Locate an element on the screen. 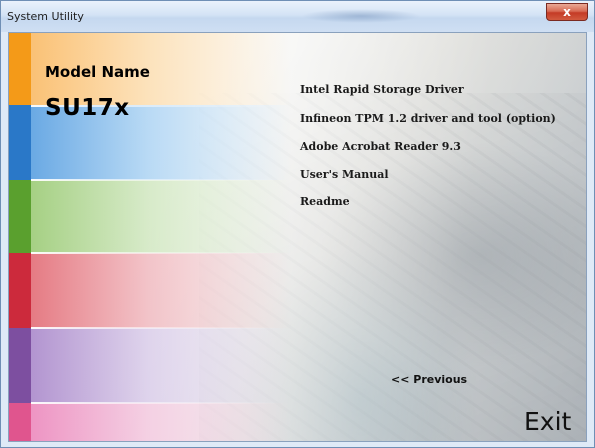  close-icon: x is located at coordinates (567, 12).